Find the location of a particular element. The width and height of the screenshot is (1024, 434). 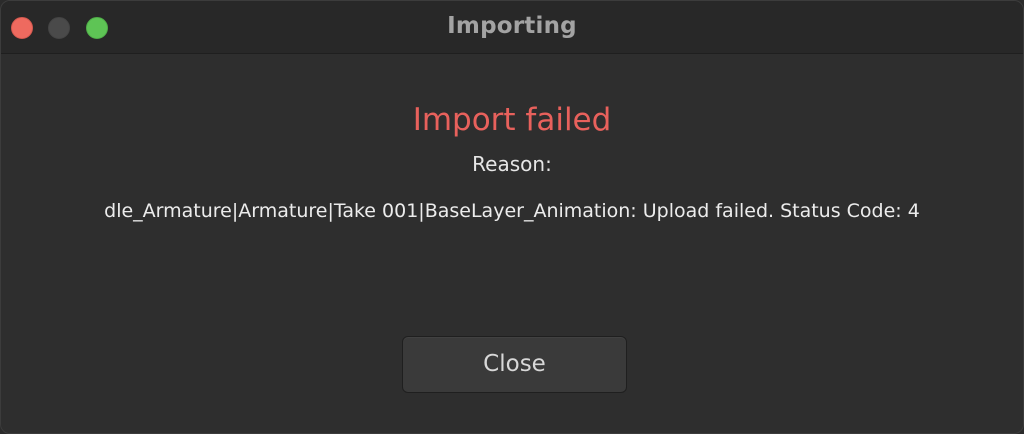

window-title: Importing is located at coordinates (512, 26).